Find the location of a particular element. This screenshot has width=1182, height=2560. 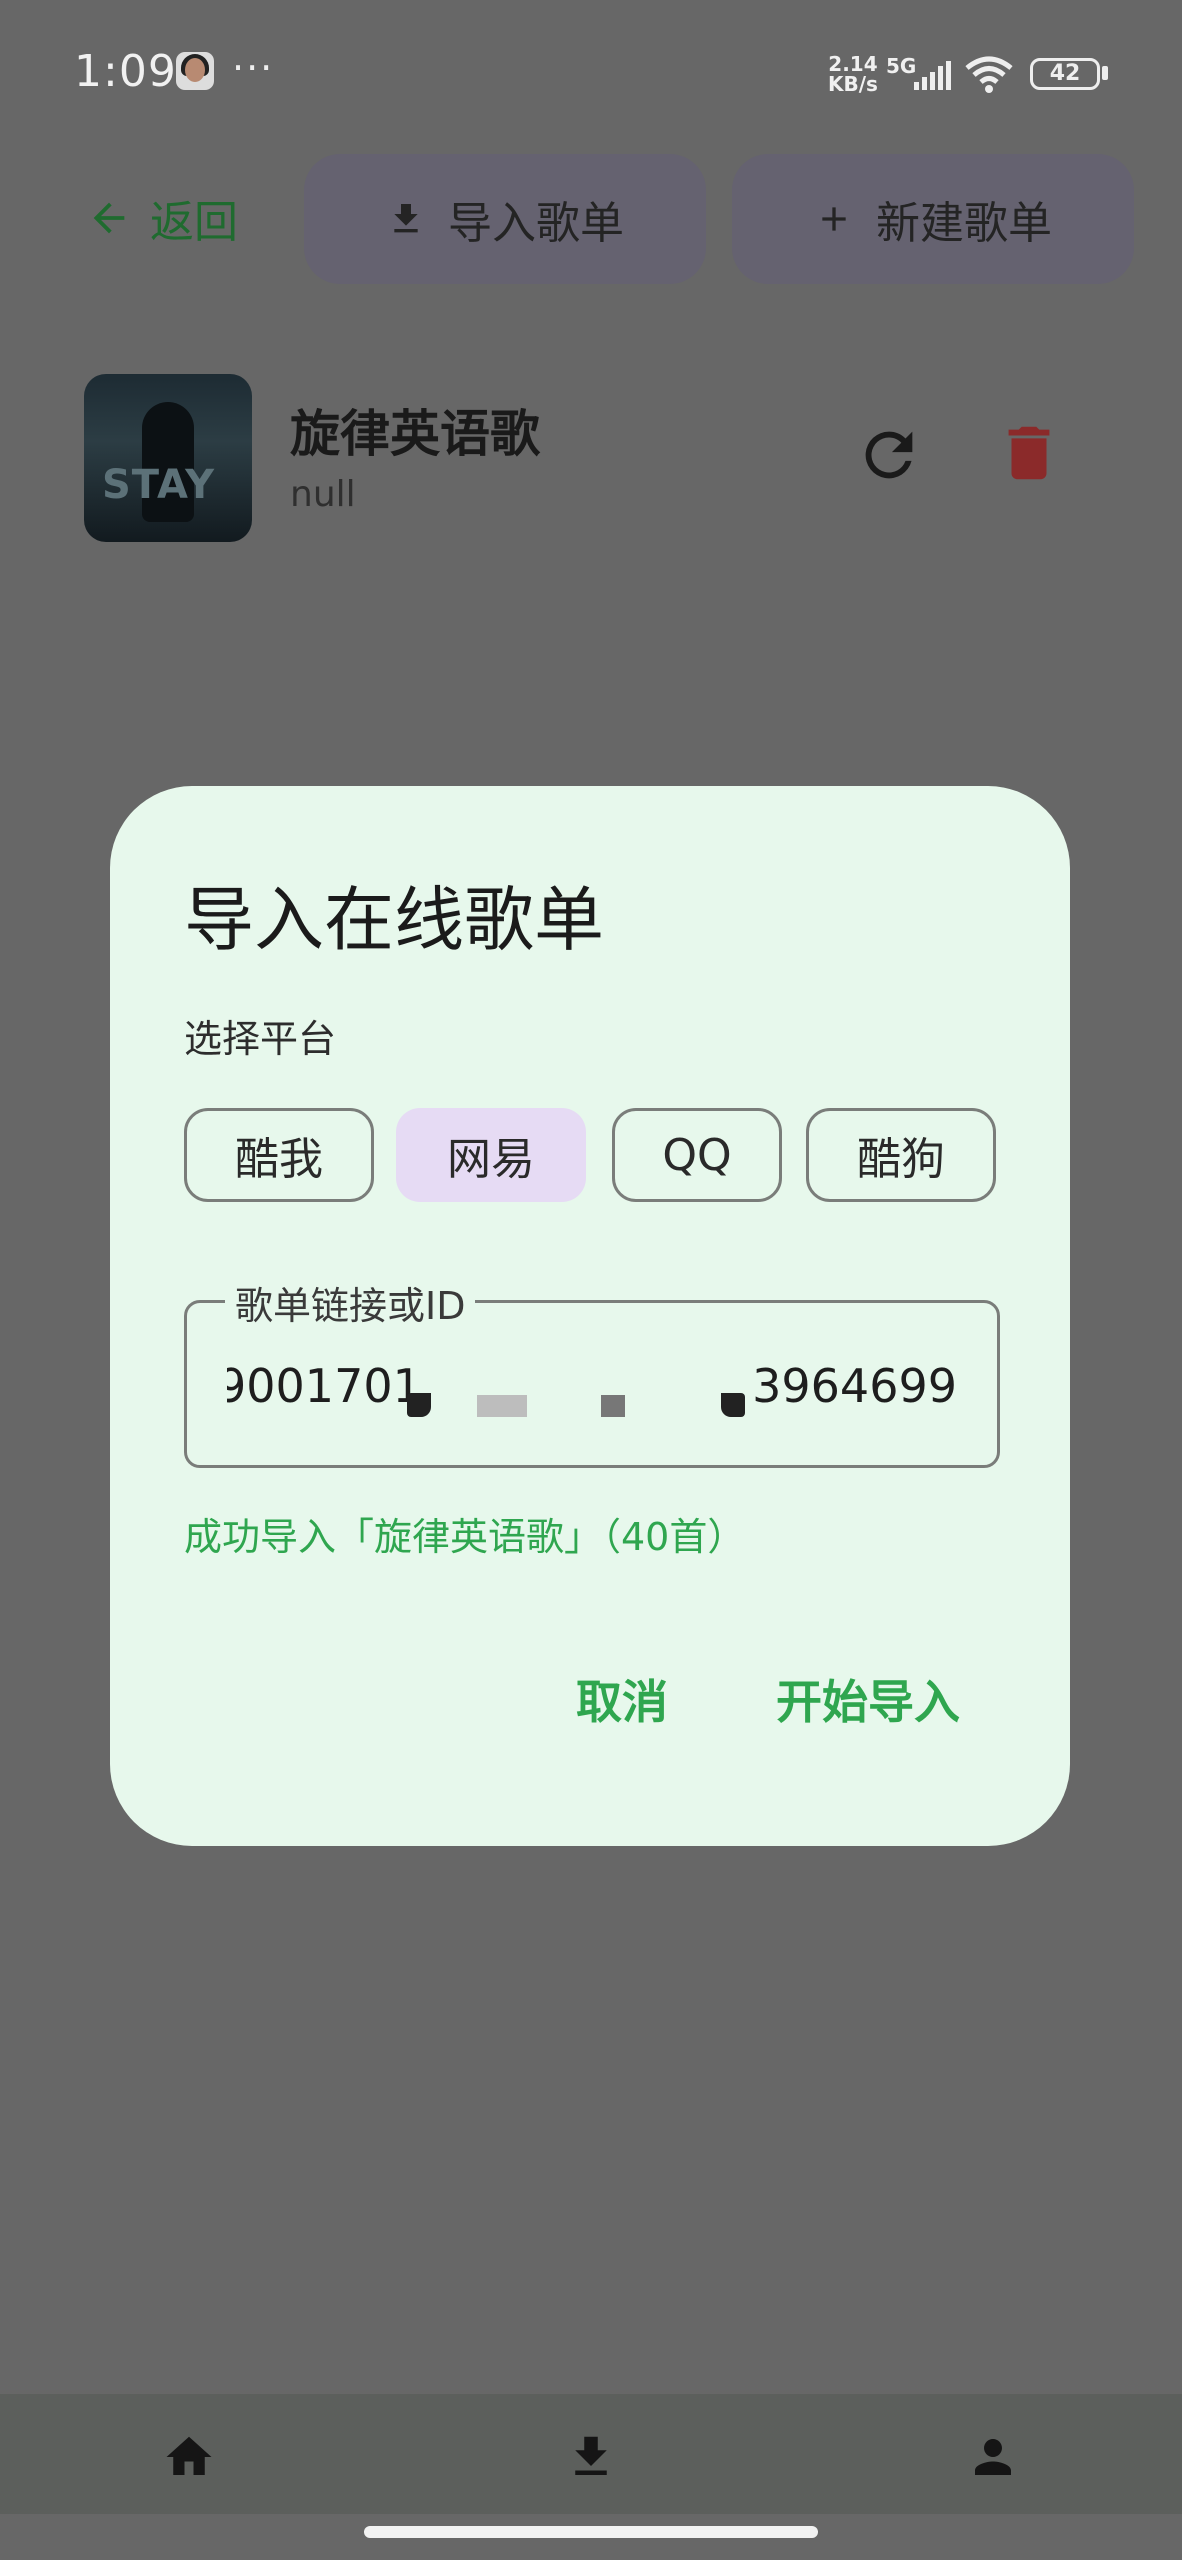

platform-chip-qq: QQ is located at coordinates (697, 1155).